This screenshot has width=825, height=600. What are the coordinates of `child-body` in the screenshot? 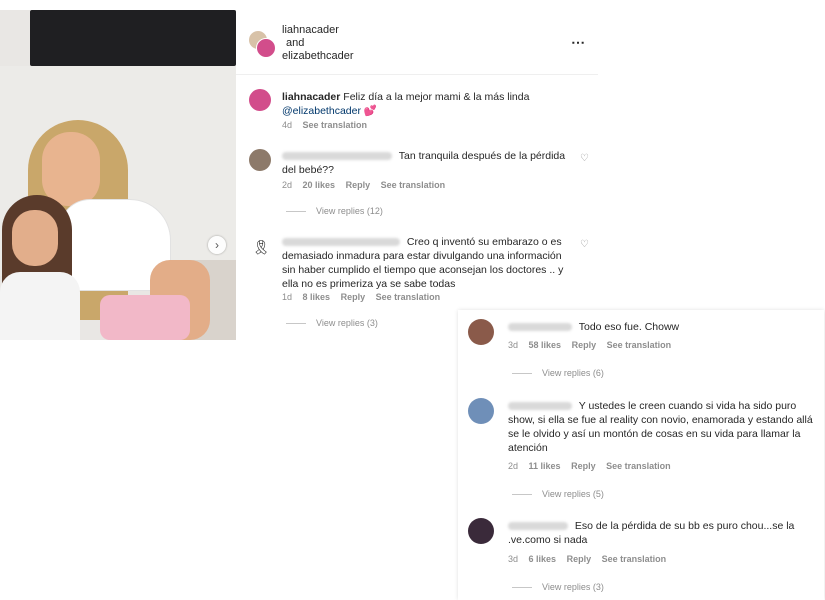 It's located at (40, 306).